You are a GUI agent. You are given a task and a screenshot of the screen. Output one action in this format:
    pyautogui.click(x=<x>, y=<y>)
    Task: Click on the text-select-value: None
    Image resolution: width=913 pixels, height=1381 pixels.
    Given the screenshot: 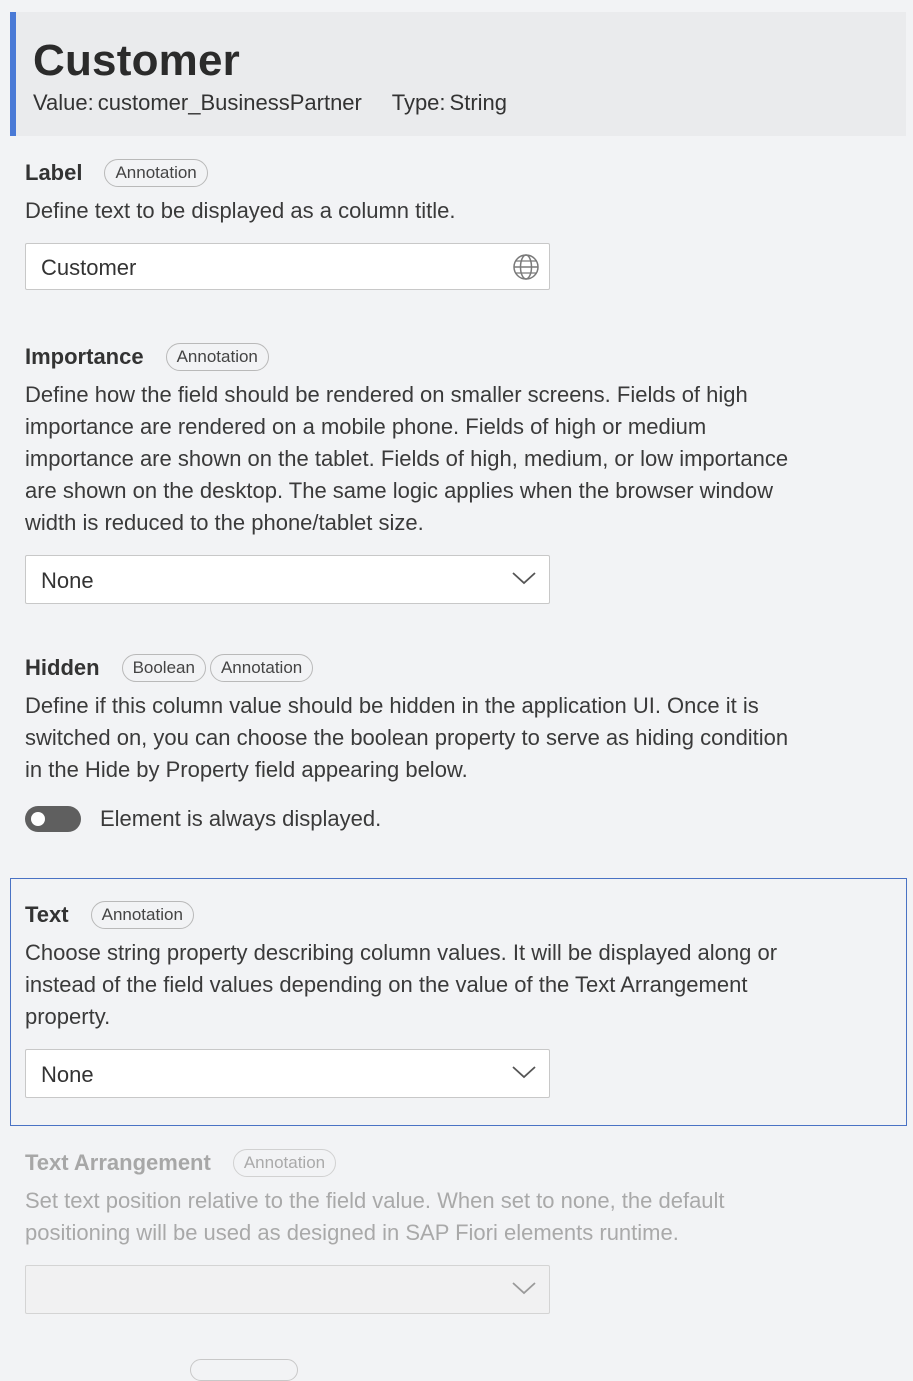 What is the action you would take?
    pyautogui.click(x=67, y=1074)
    